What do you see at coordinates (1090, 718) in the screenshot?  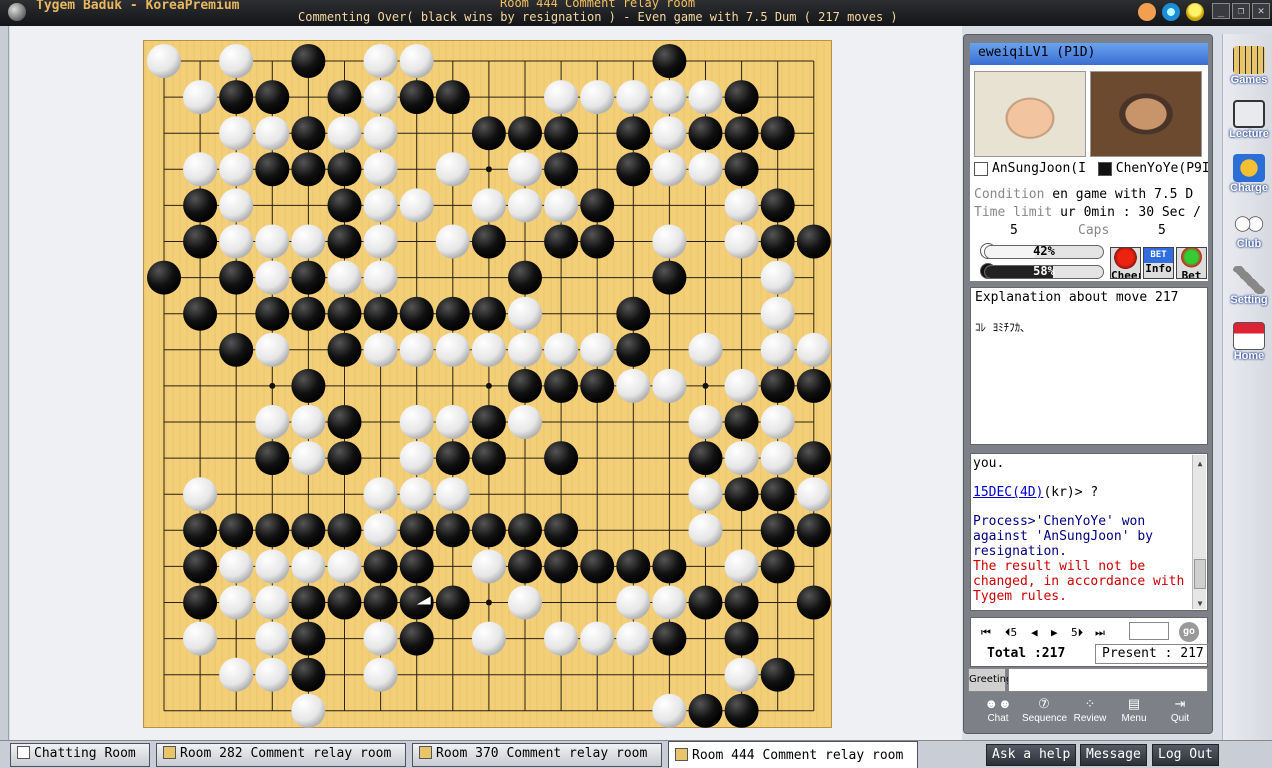 I see `review-button-label: Review` at bounding box center [1090, 718].